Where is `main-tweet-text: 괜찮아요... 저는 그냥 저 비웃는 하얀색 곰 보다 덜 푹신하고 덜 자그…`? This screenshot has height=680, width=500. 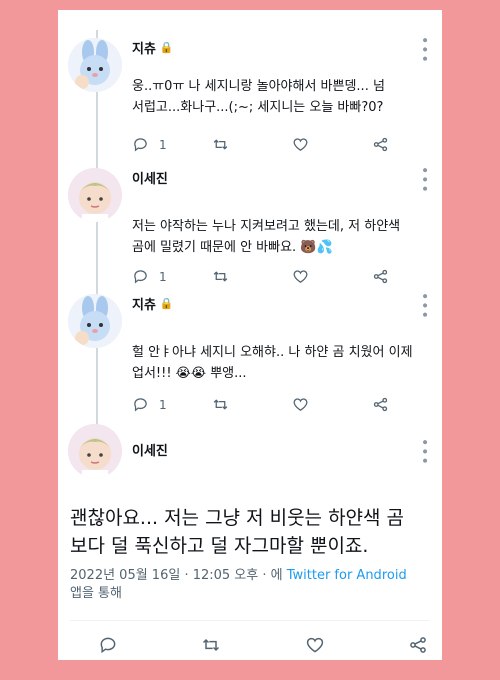
main-tweet-text: 괜찮아요... 저는 그냥 저 비웃는 하얀색 곰 보다 덜 푹신하고 덜 자그… is located at coordinates (237, 532).